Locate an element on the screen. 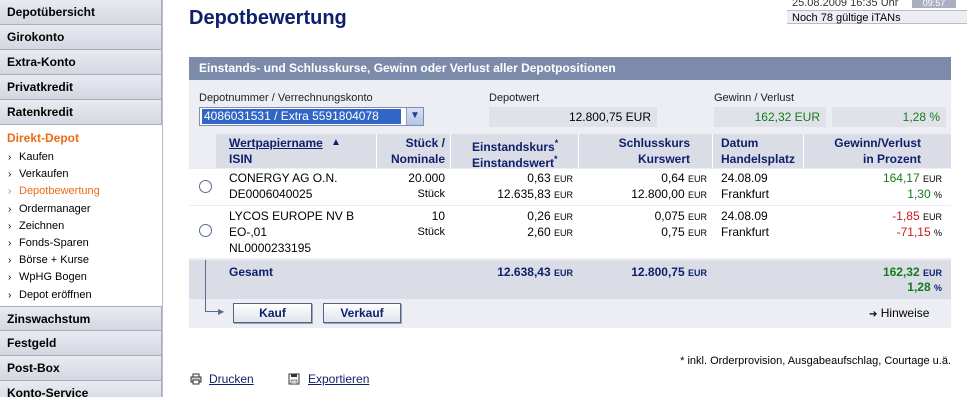  col-einstandswert: Einstandswert* is located at coordinates (515, 162).